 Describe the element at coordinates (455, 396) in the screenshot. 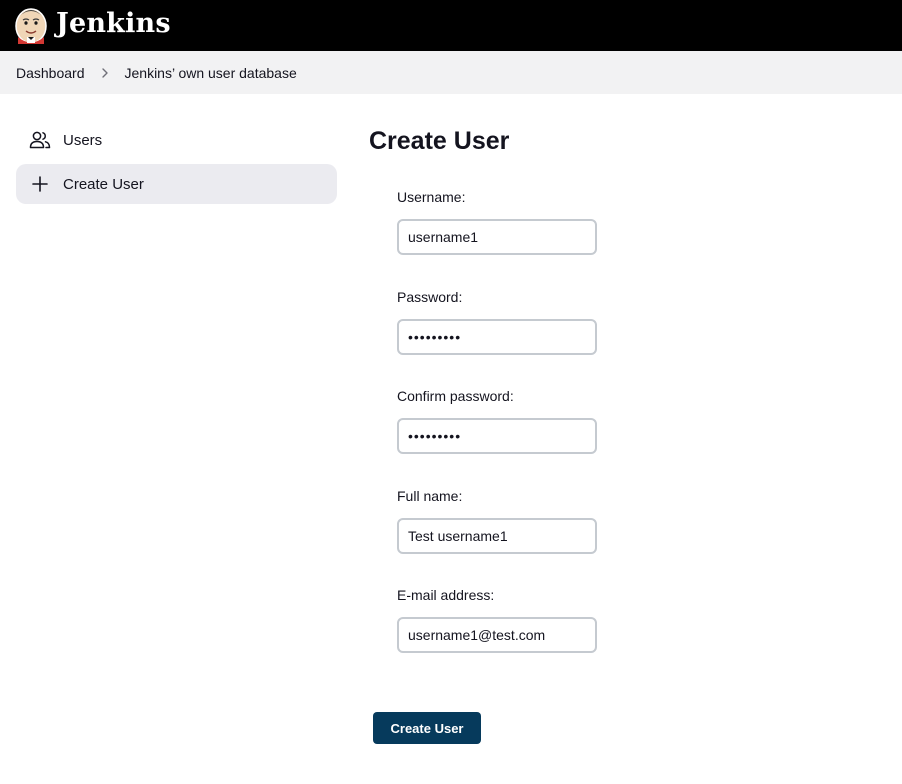

I see `confirm-password-label: Confirm password:` at that location.